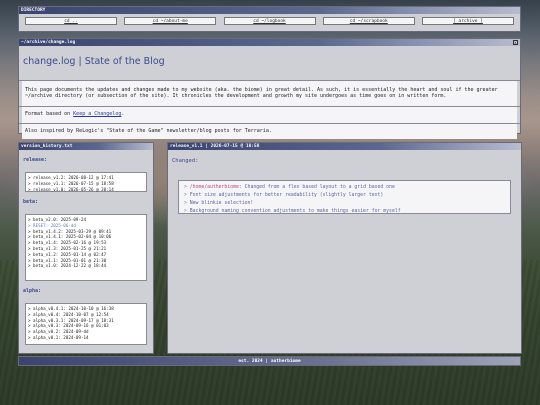 The height and width of the screenshot is (405, 540). I want to click on change-item: > New blinkie selection!, so click(344, 204).